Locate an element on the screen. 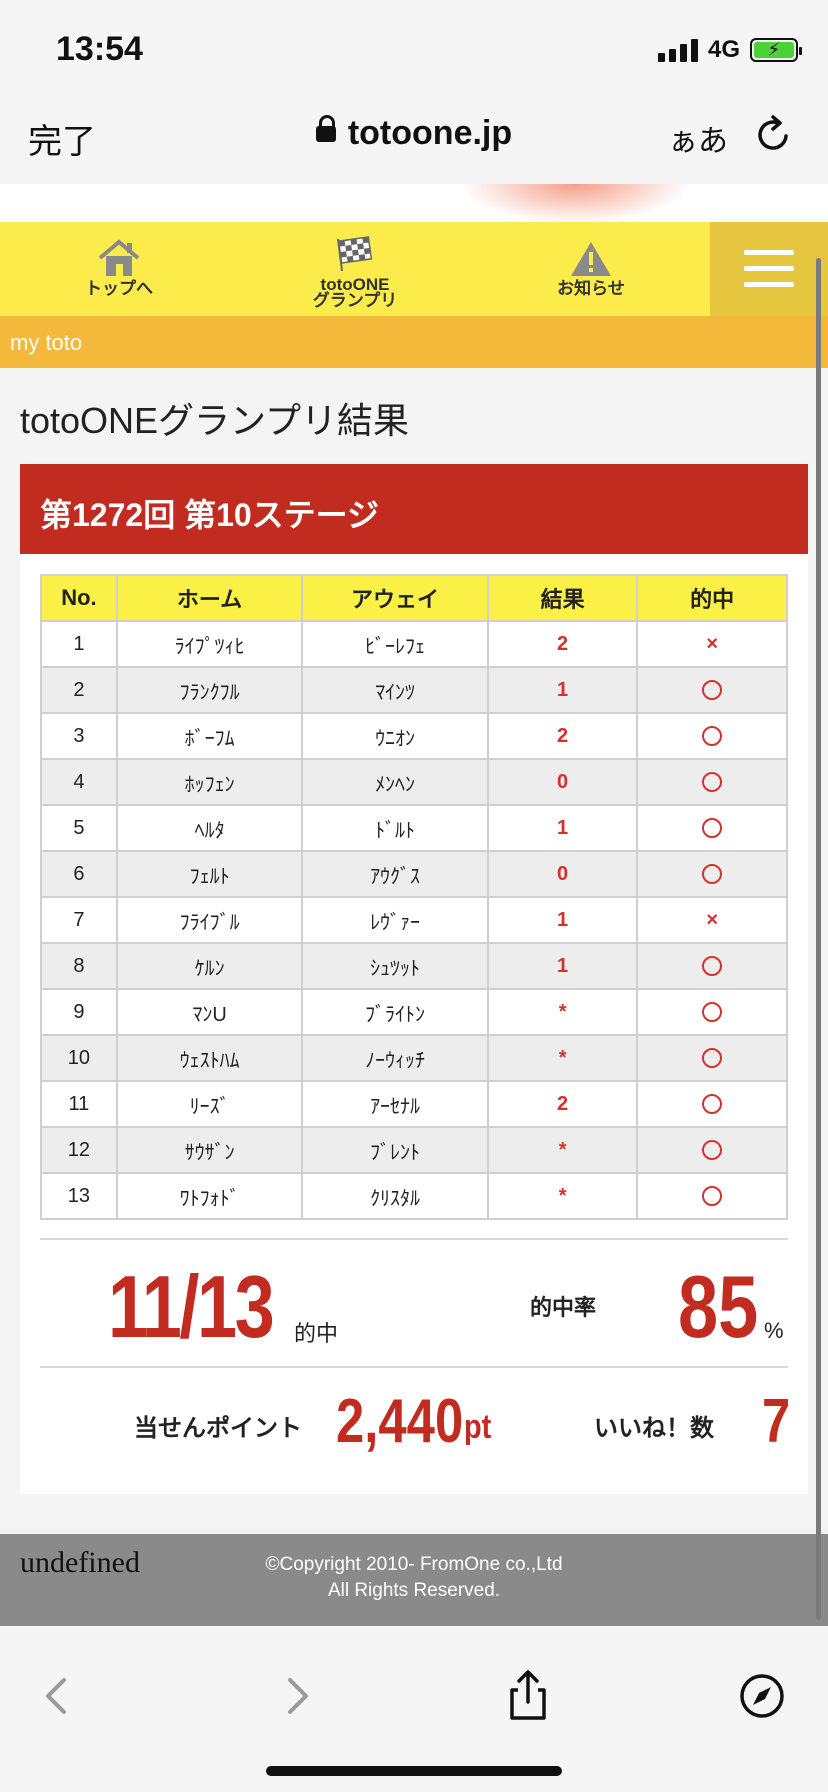  hit-rate-label: 的中率 is located at coordinates (563, 1307).